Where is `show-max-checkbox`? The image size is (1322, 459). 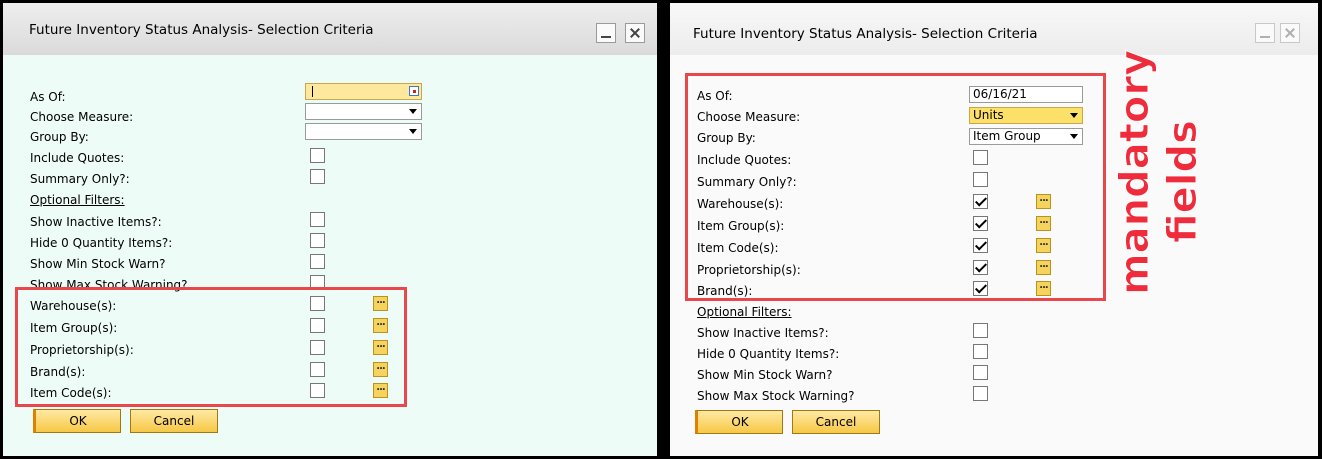
show-max-checkbox is located at coordinates (980, 393).